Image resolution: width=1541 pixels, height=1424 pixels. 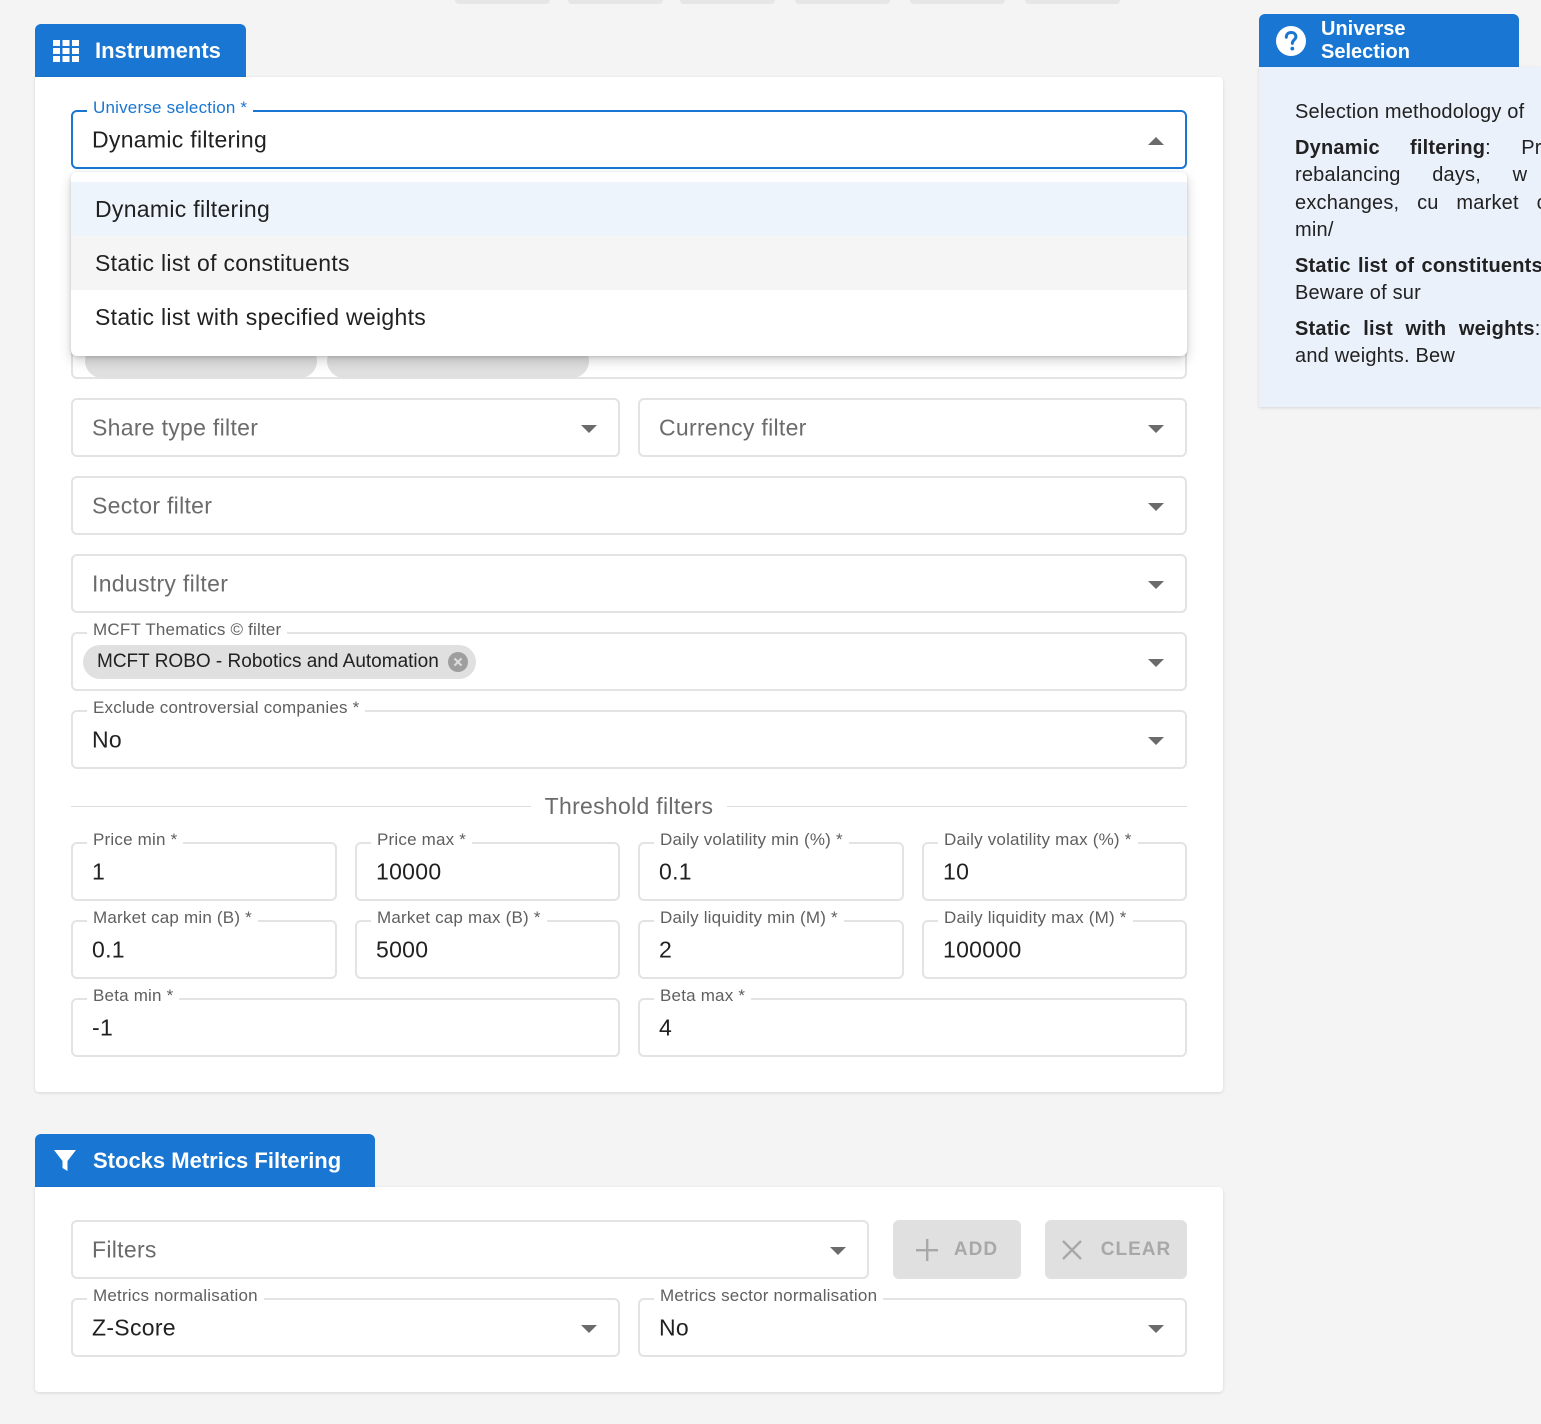 What do you see at coordinates (912, 1321) in the screenshot?
I see `metrics-sector-normalisation-select: Metrics sector normalisation No` at bounding box center [912, 1321].